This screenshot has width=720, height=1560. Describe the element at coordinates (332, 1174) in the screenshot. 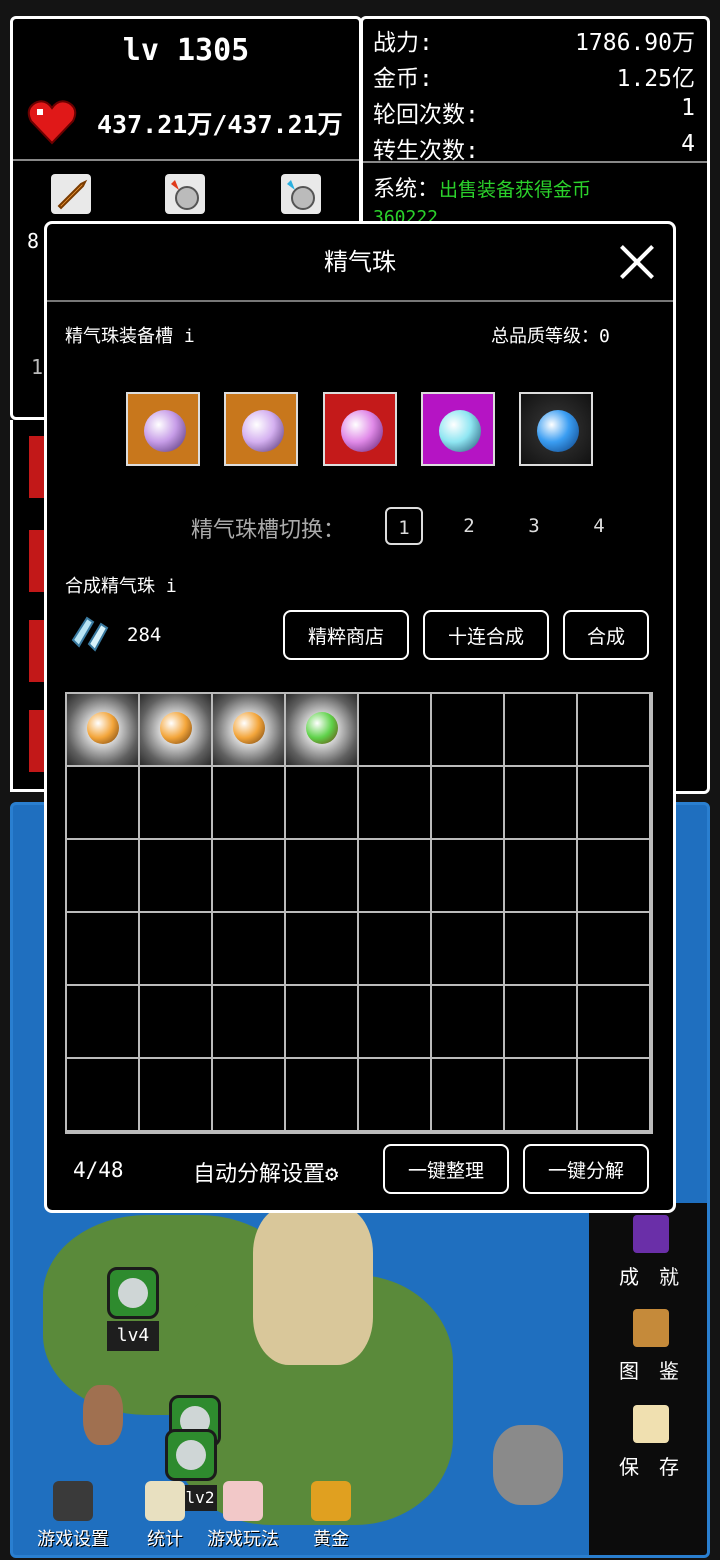

I see `gear-icon: ⚙` at that location.